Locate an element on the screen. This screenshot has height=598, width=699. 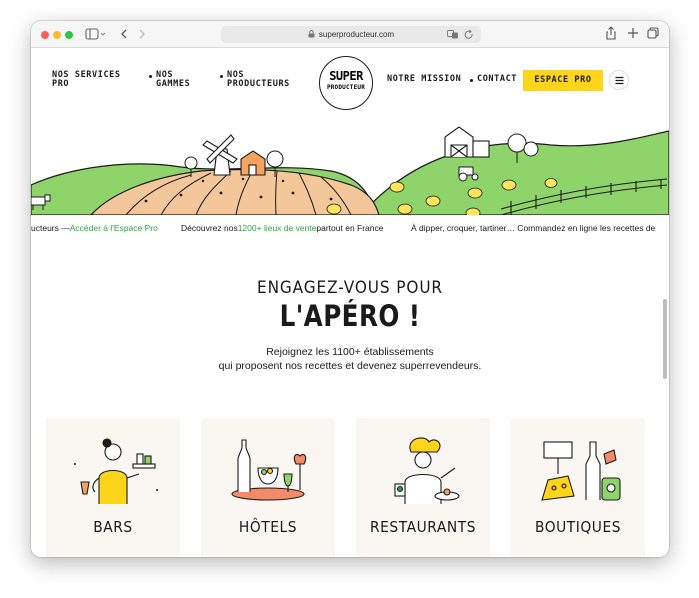
ticker-text: partout en France is located at coordinates (350, 228).